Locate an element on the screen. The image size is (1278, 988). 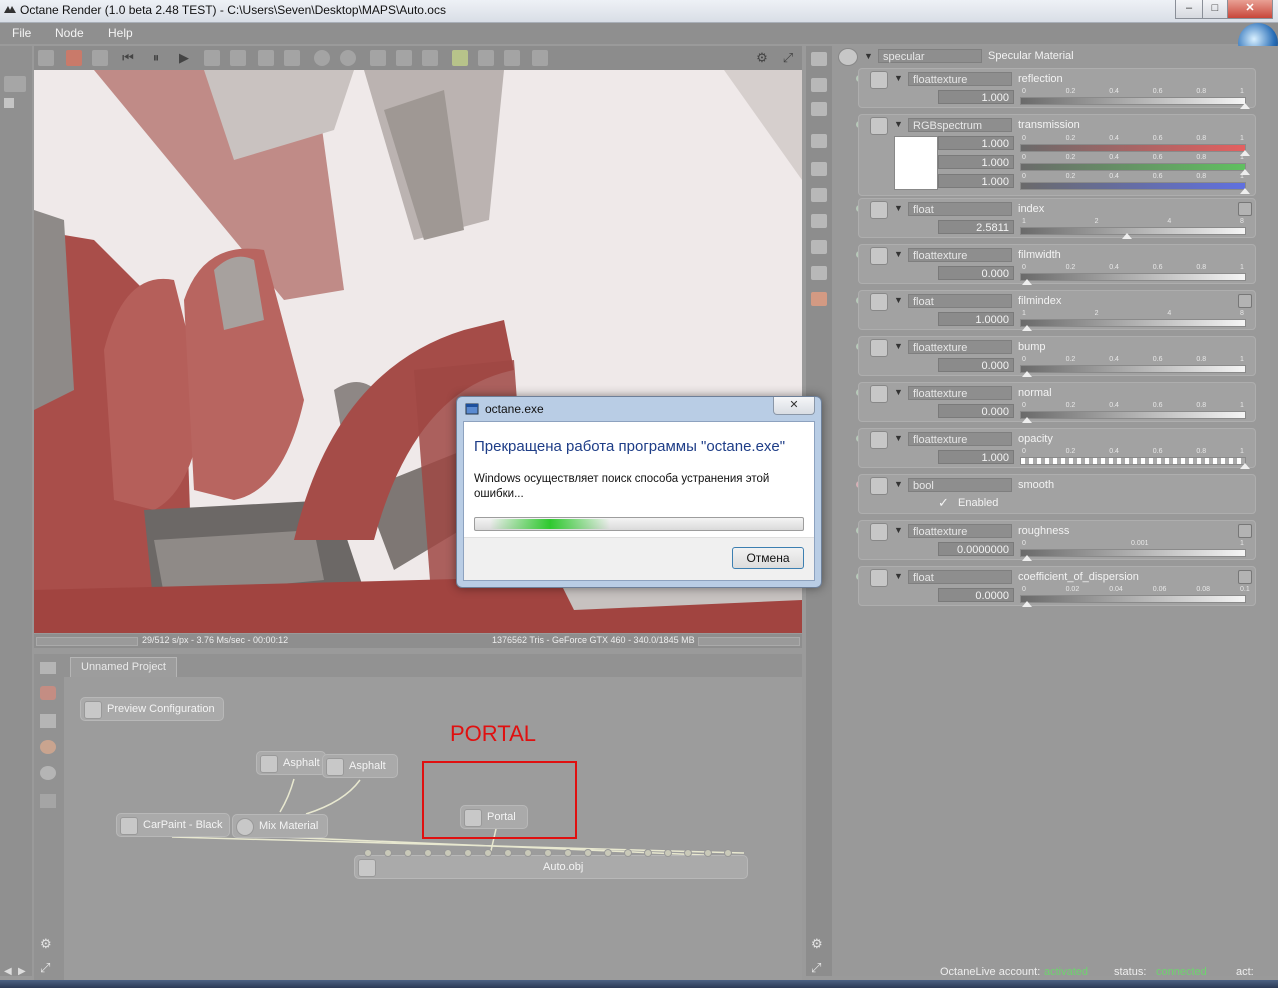
param-value: 1.000 is located at coordinates (976, 97).